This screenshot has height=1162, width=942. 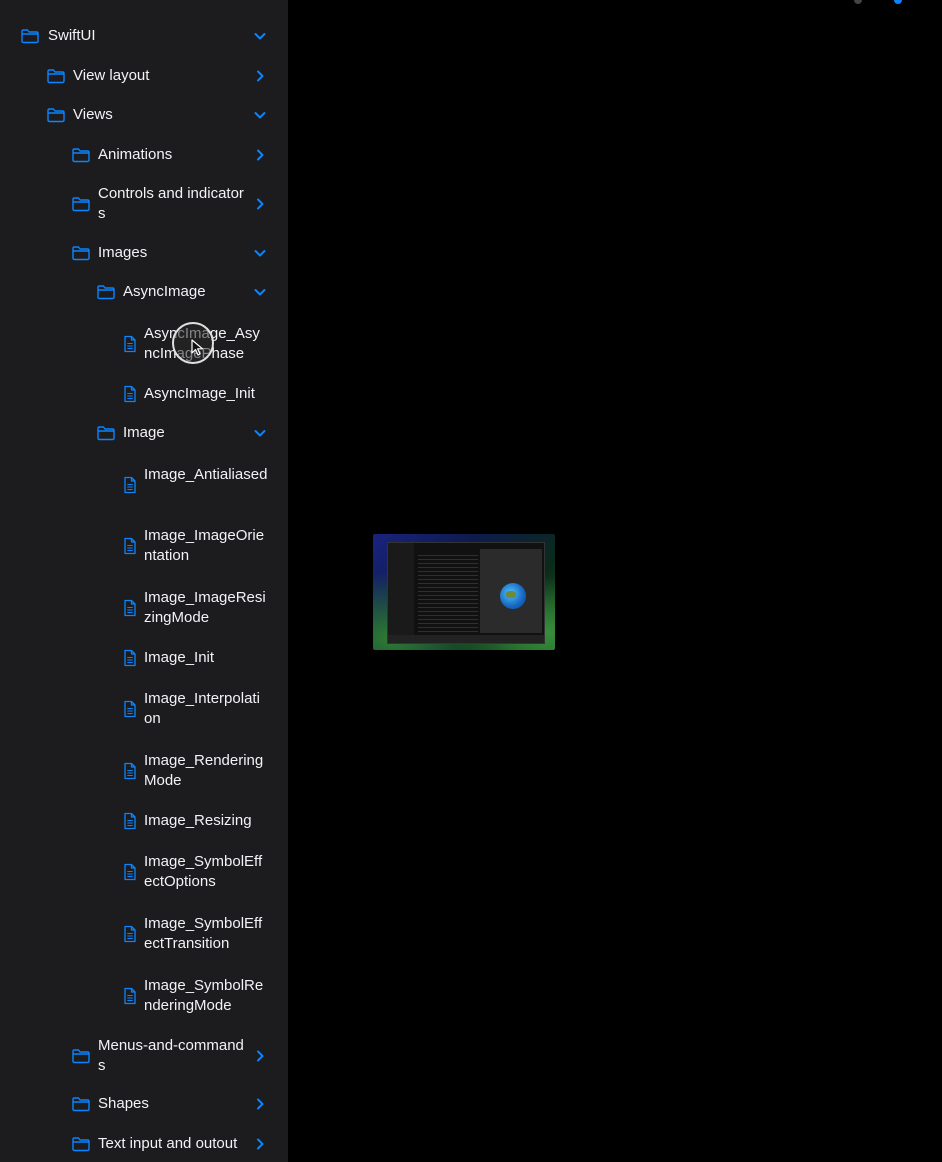 I want to click on sidebar-folder-shapes: Shapes, so click(x=144, y=1104).